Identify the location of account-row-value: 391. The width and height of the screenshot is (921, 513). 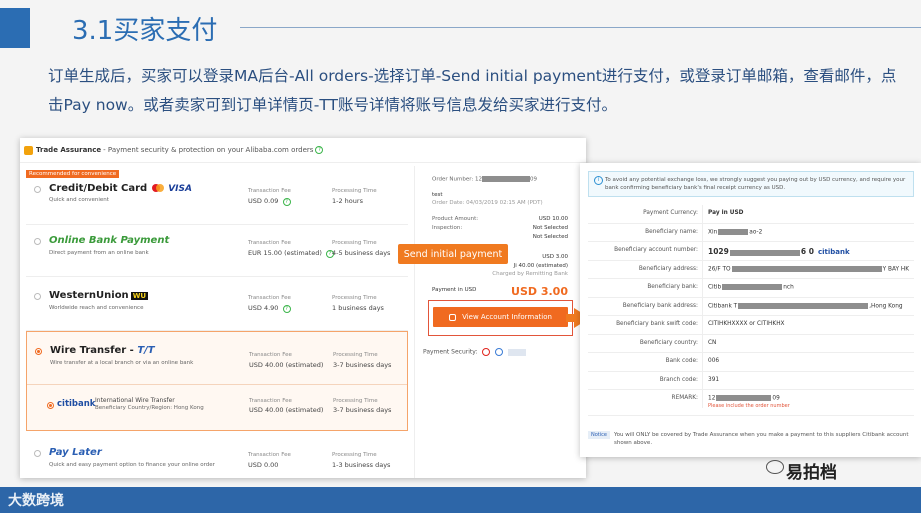
(714, 379).